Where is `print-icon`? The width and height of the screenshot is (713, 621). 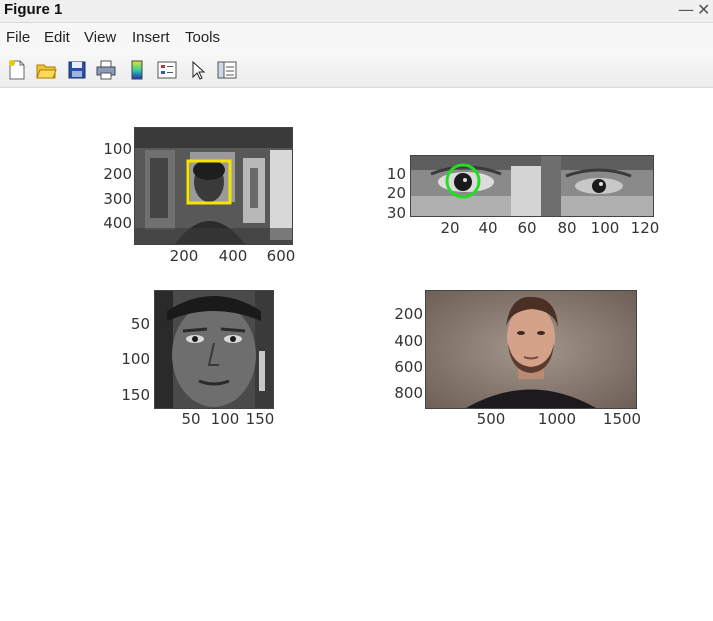 print-icon is located at coordinates (106, 70).